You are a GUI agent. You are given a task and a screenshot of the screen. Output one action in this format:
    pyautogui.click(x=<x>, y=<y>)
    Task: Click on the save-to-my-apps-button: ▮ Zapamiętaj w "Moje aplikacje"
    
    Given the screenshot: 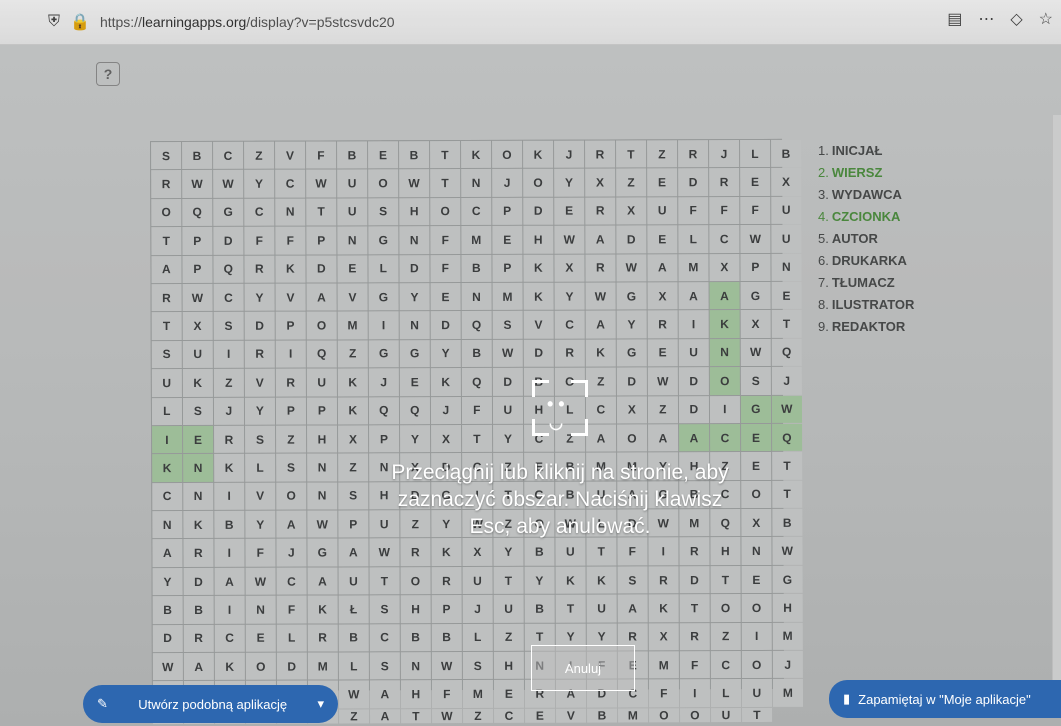 What is the action you would take?
    pyautogui.click(x=945, y=699)
    